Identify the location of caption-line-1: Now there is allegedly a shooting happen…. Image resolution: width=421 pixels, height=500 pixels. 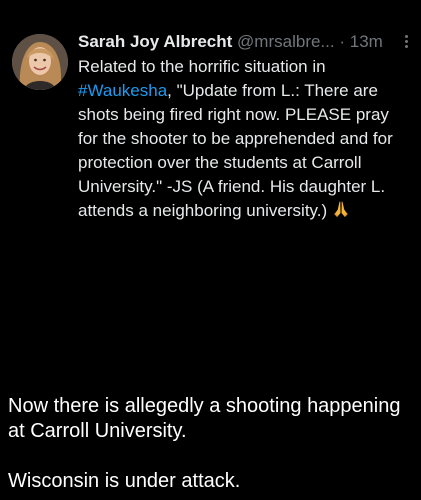
(204, 418).